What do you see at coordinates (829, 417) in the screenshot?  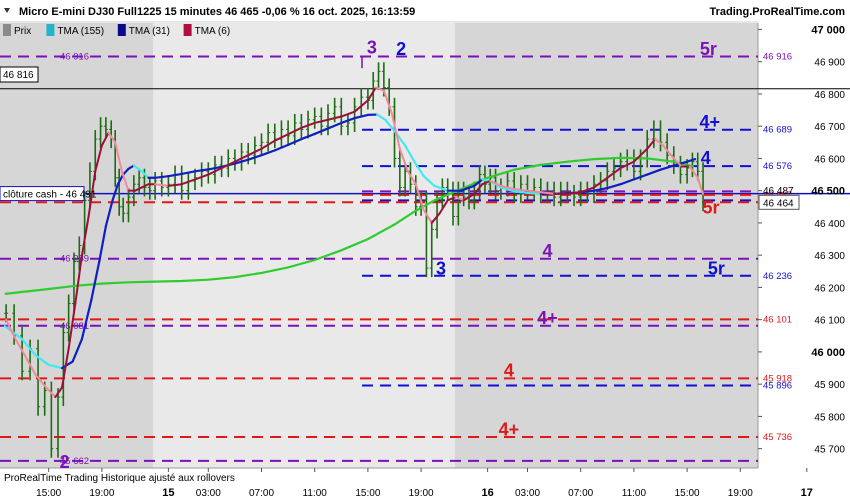 I see `price-tick-label: 45 800` at bounding box center [829, 417].